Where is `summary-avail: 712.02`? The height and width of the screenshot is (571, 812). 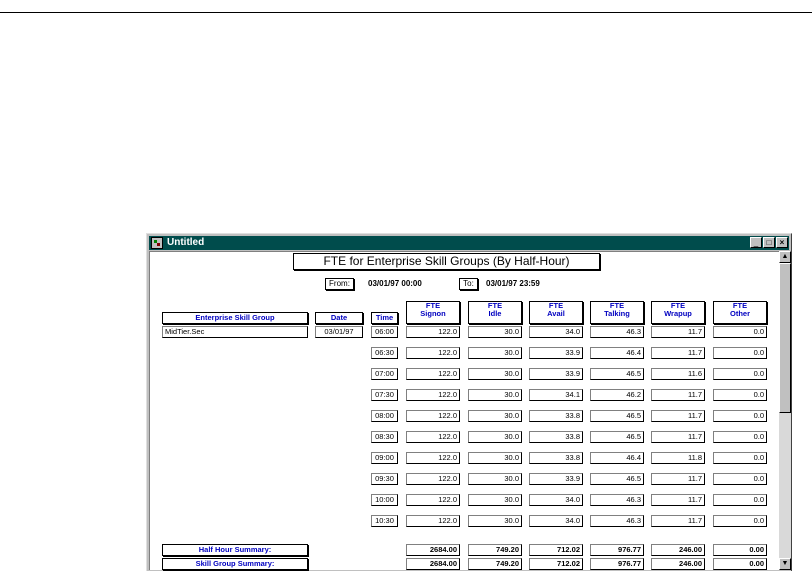
summary-avail: 712.02 is located at coordinates (556, 550).